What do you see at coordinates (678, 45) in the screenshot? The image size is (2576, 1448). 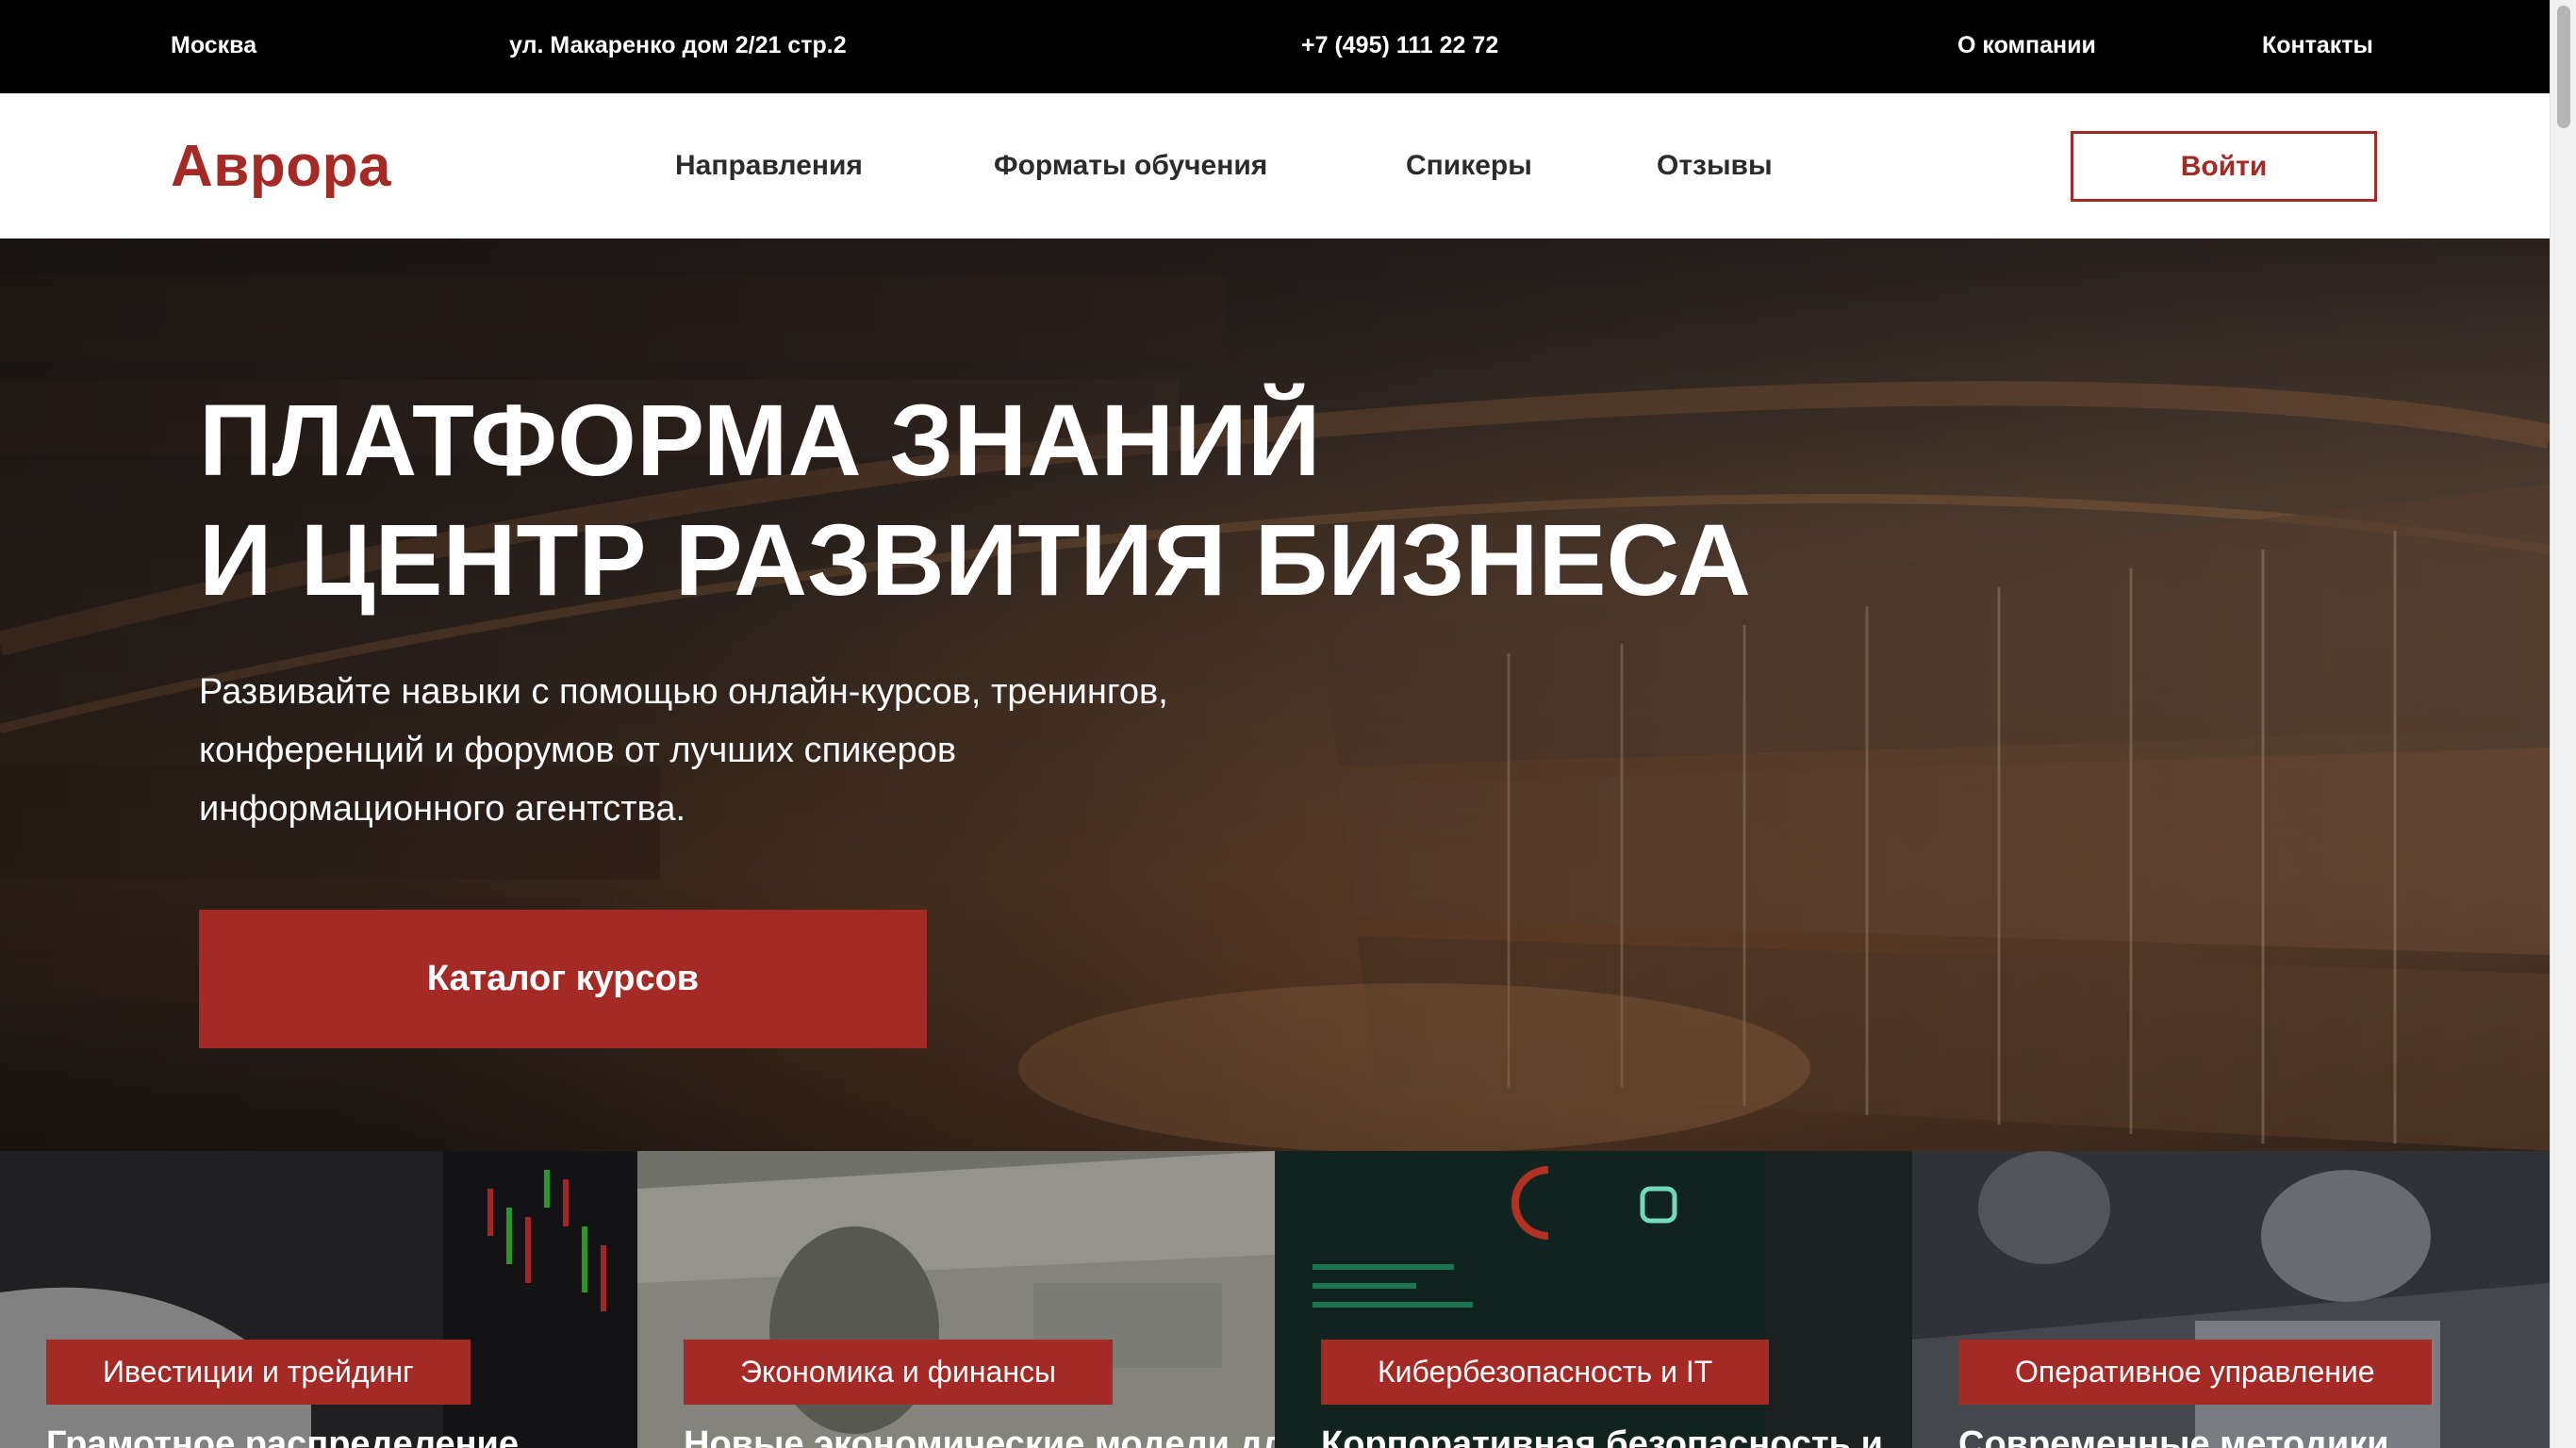 I see `address-label: ул. Макаренко дом 2/21 стр.2` at bounding box center [678, 45].